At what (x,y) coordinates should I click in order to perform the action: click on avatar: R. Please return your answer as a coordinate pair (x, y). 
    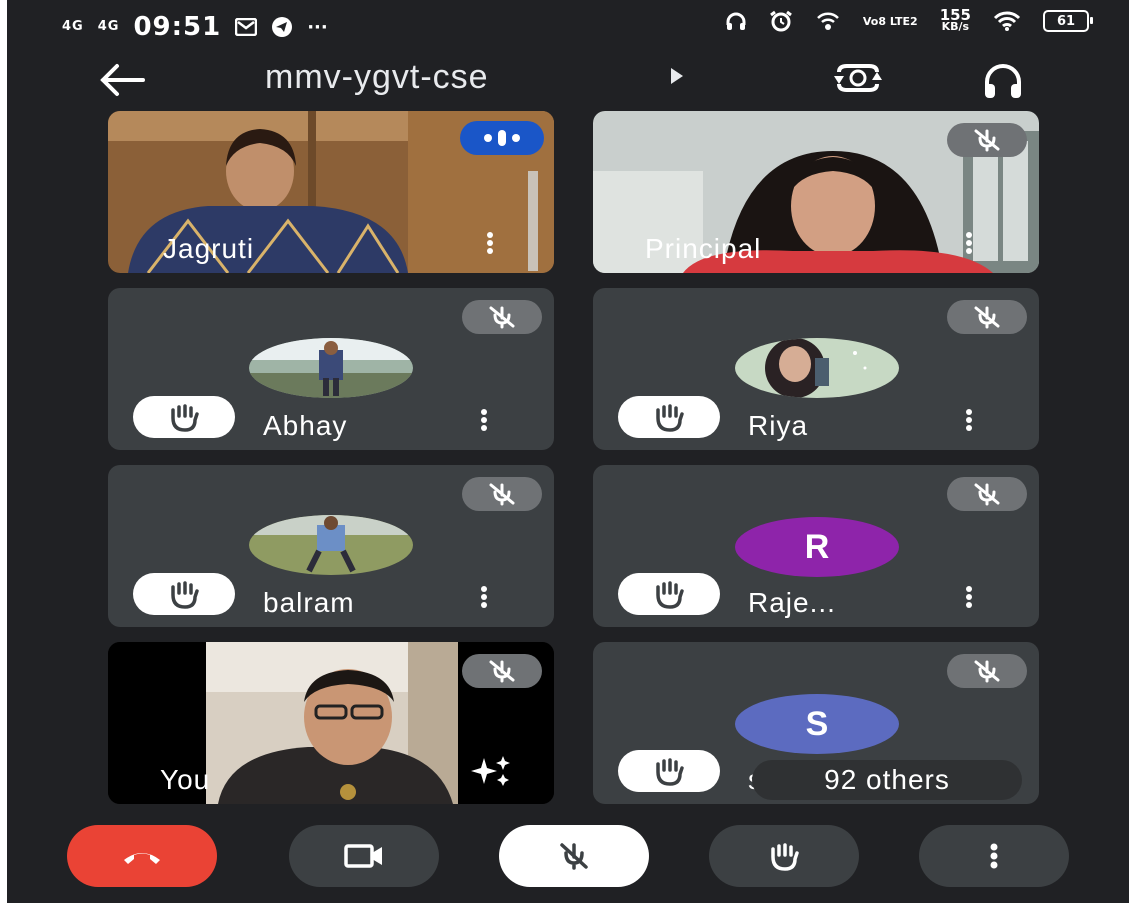
    Looking at the image, I should click on (817, 547).